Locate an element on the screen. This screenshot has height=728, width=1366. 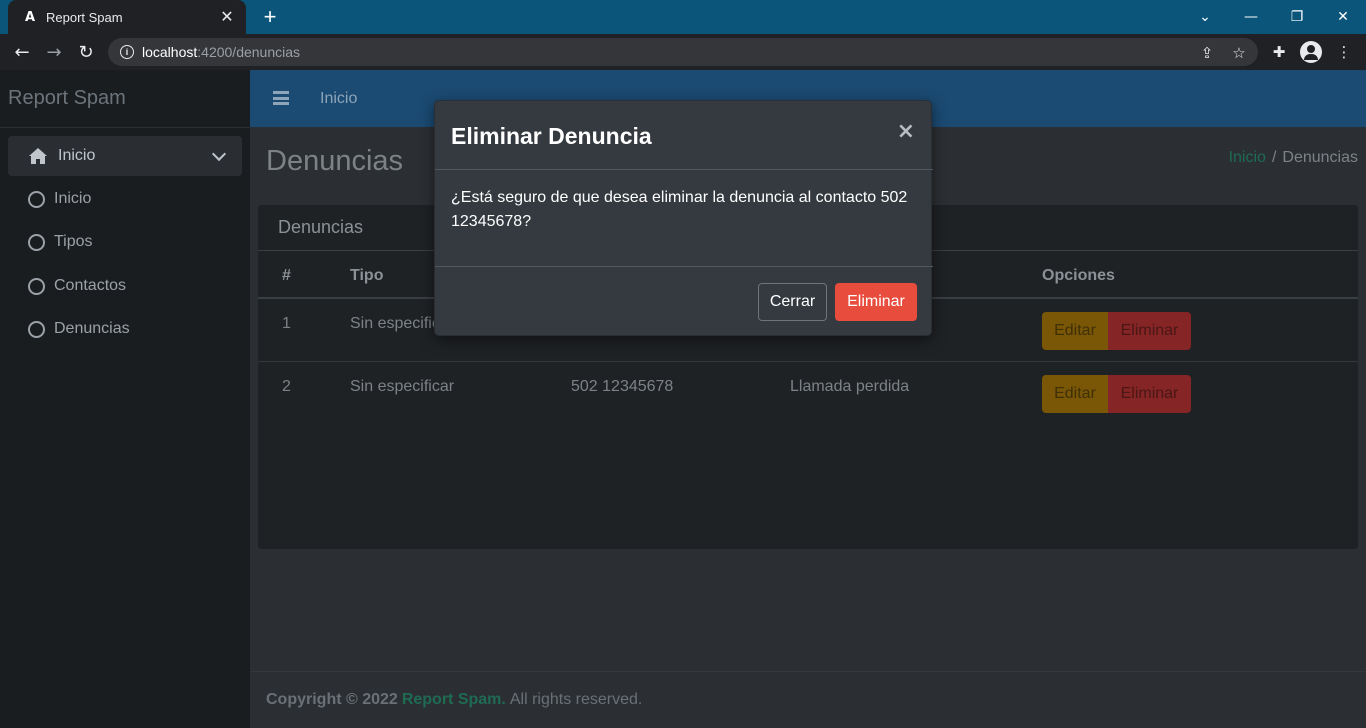
back-icon: ← is located at coordinates (22, 52).